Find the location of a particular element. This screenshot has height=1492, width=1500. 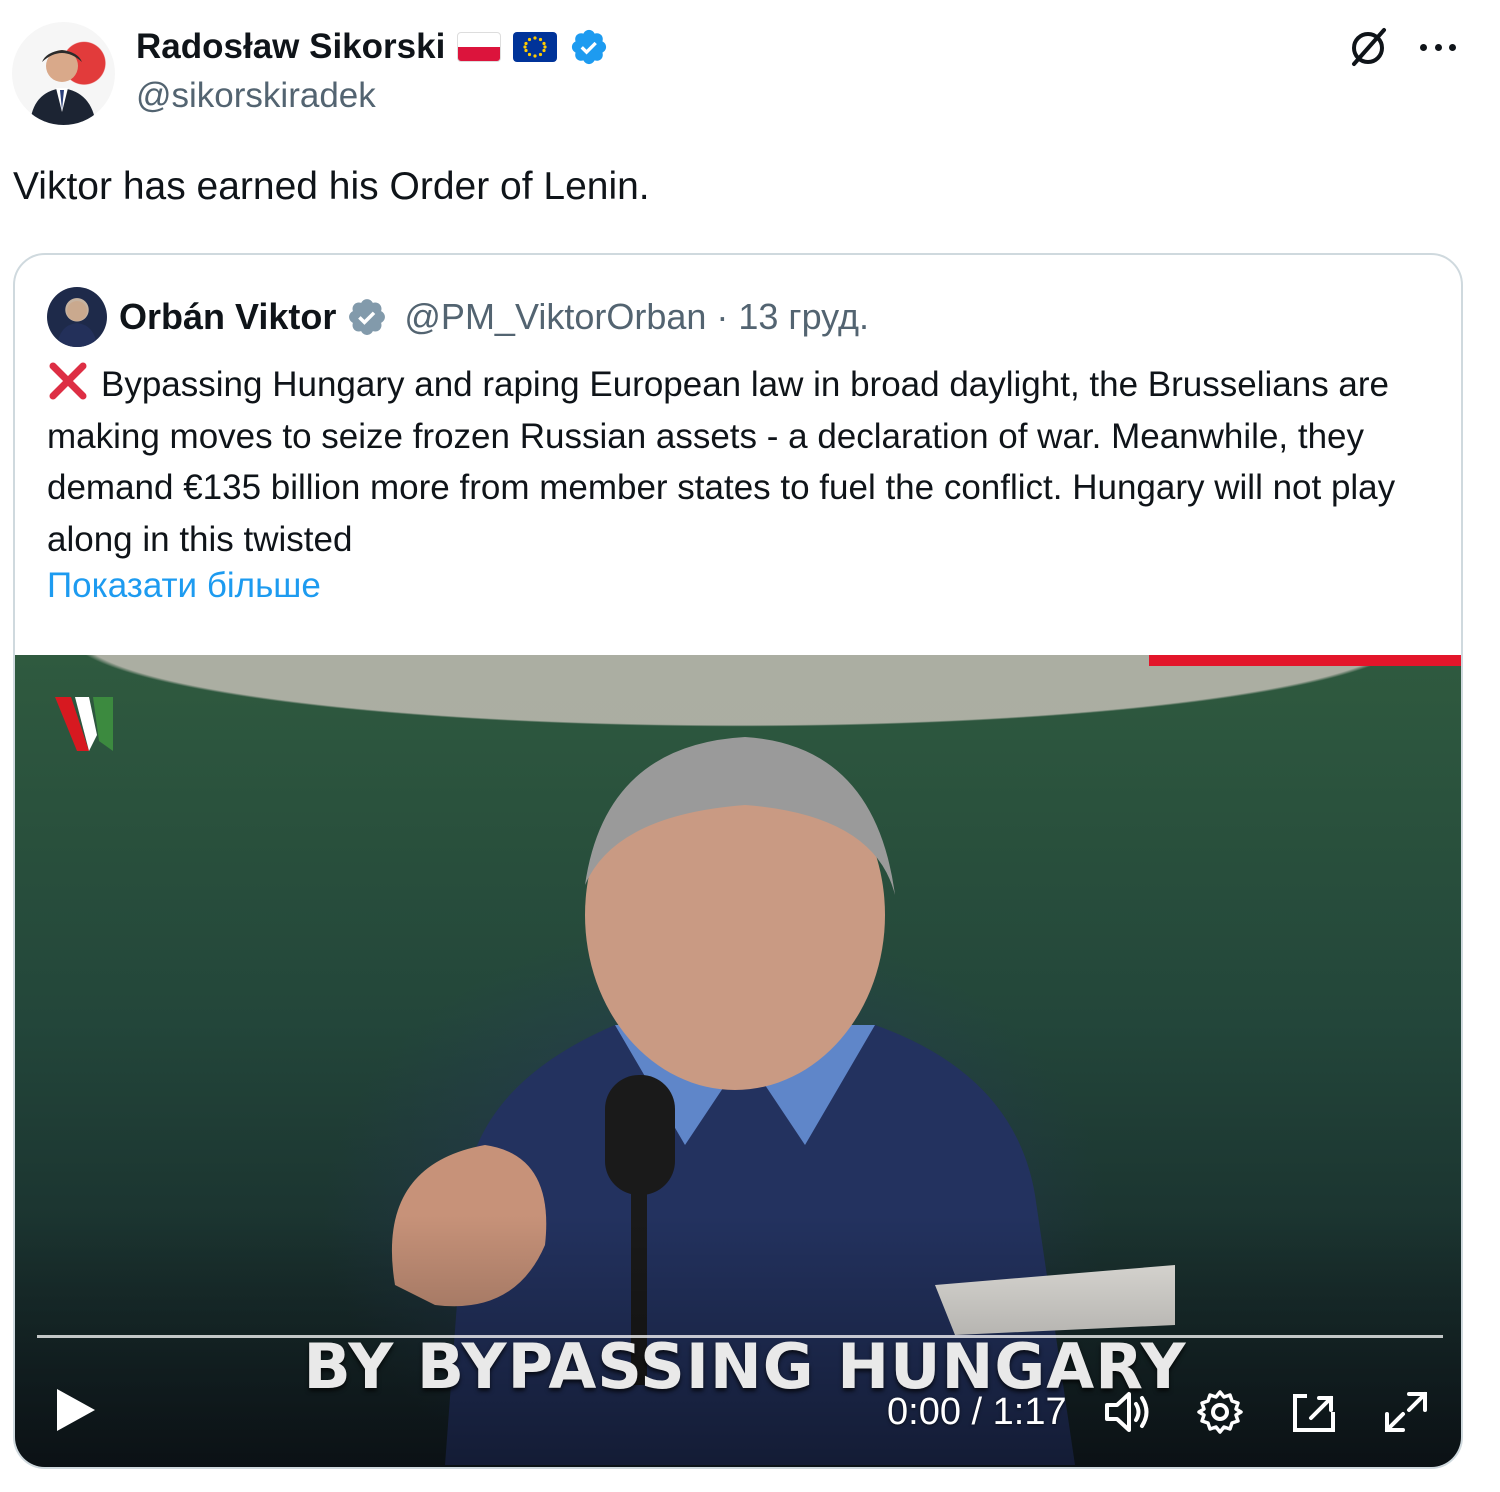

quoted-display-name: Orbán Viktor is located at coordinates (227, 317).